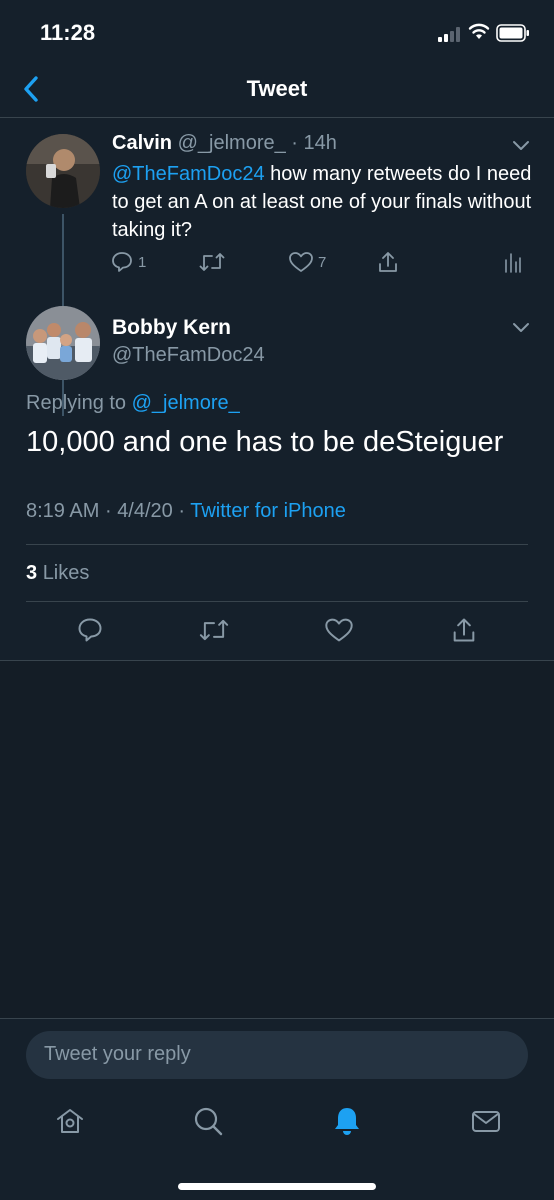 This screenshot has height=1200, width=554. I want to click on tweet-metadata: 8:19 AM · 4/4/20 · Twitter for iPhone, so click(186, 511).